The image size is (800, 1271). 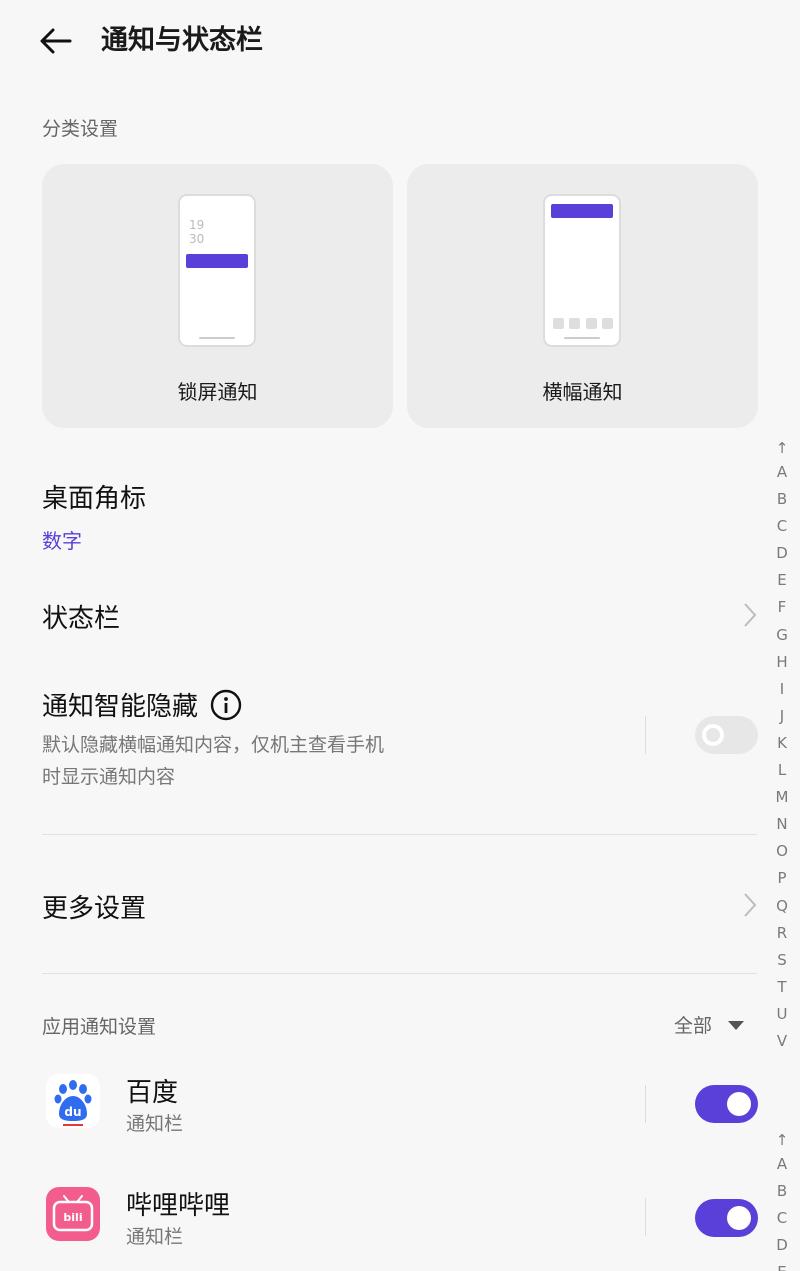 What do you see at coordinates (782, 607) in the screenshot?
I see `index-letter-f: F` at bounding box center [782, 607].